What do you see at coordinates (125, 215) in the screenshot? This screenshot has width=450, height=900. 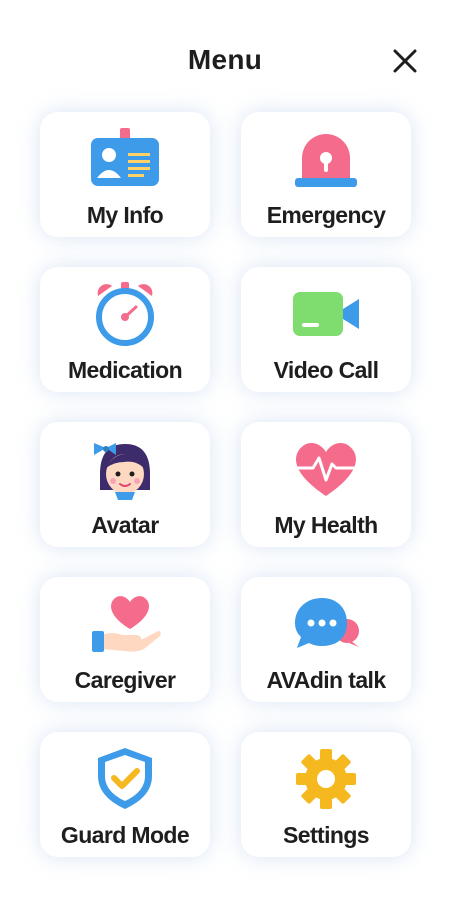 I see `menu-item-label: My Info` at bounding box center [125, 215].